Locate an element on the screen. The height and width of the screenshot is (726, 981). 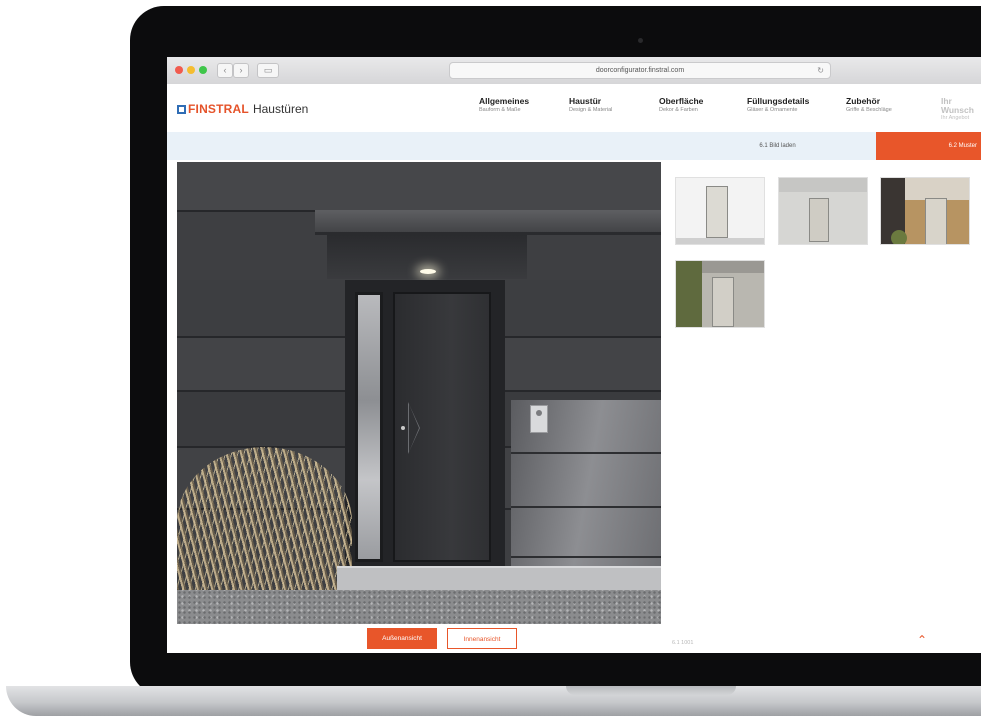
tab-muster: 6.2 Muster is located at coordinates (928, 146).